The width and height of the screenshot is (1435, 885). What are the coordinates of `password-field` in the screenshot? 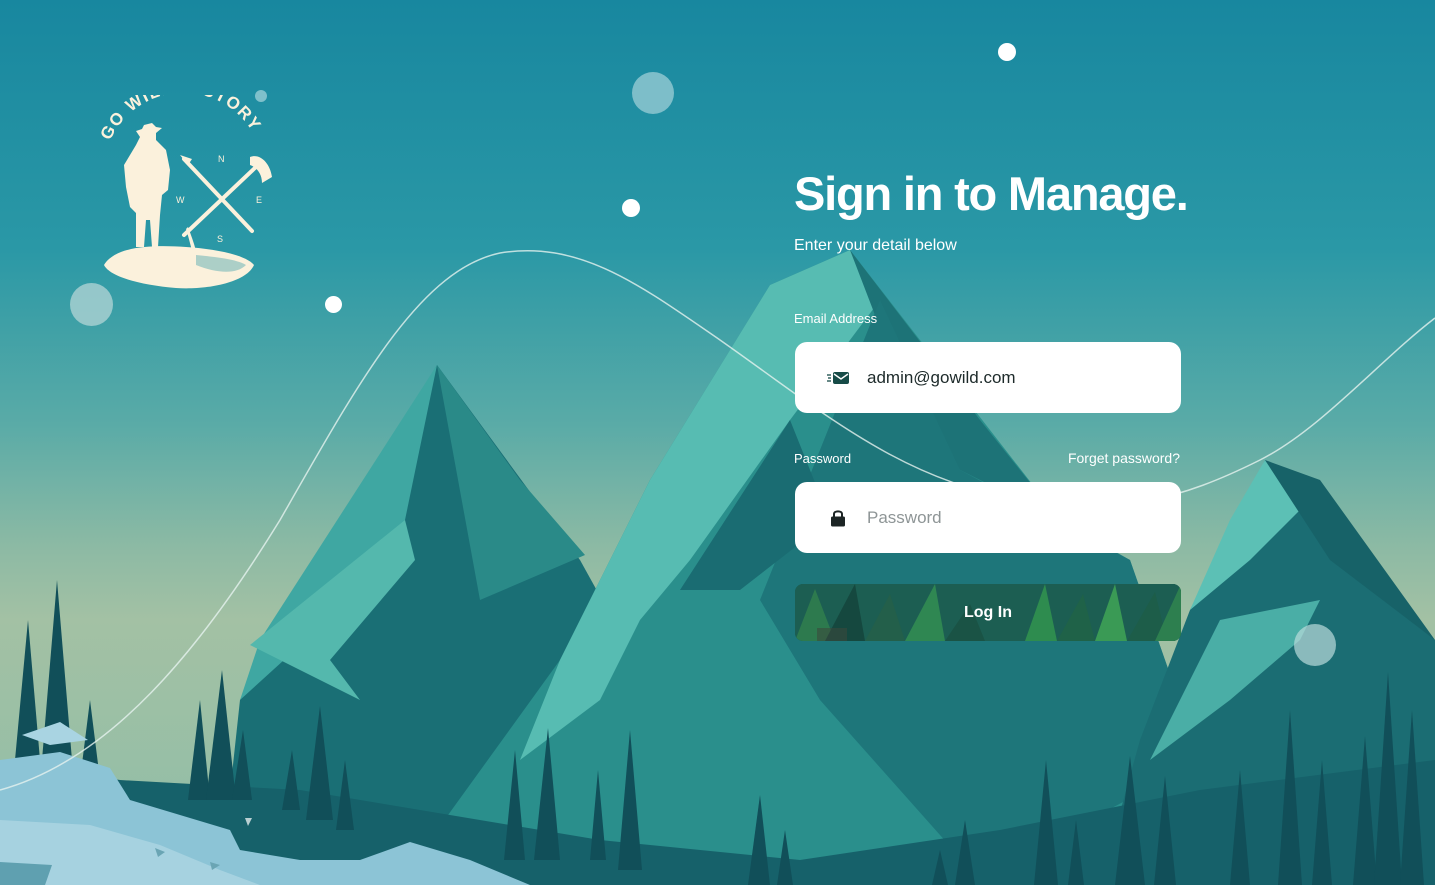 It's located at (988, 517).